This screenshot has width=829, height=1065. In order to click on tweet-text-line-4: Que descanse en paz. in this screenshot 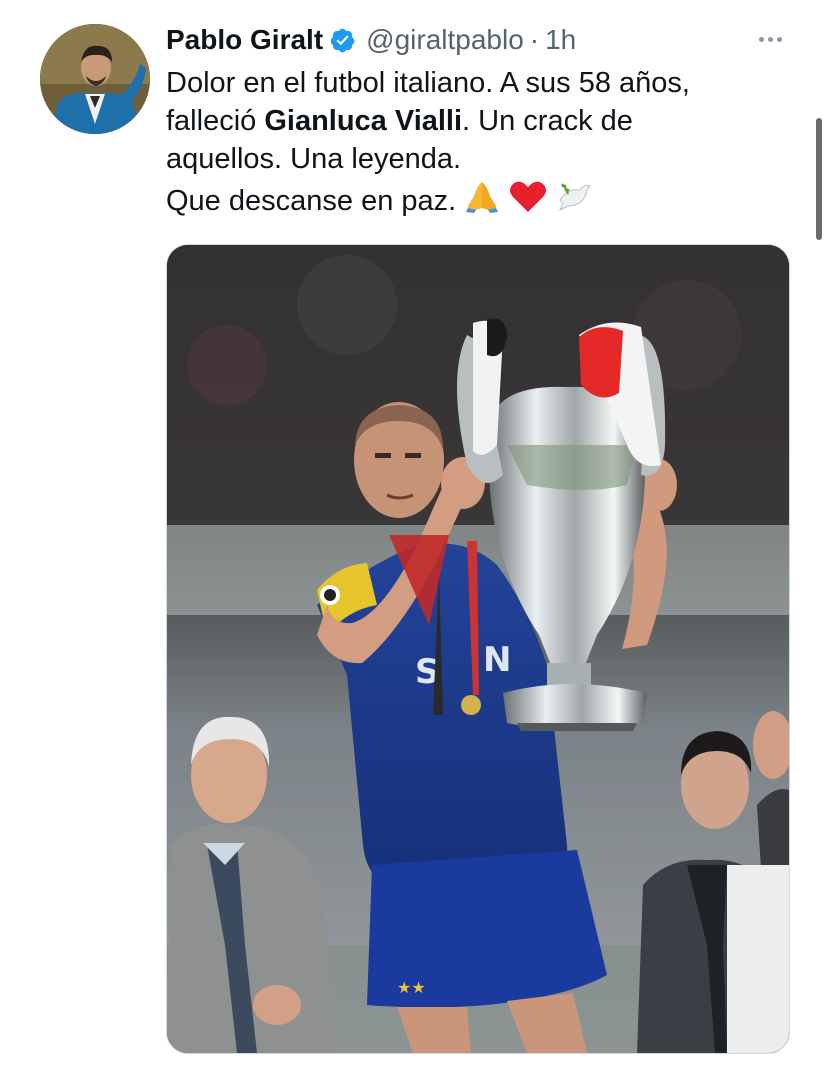, I will do `click(481, 199)`.